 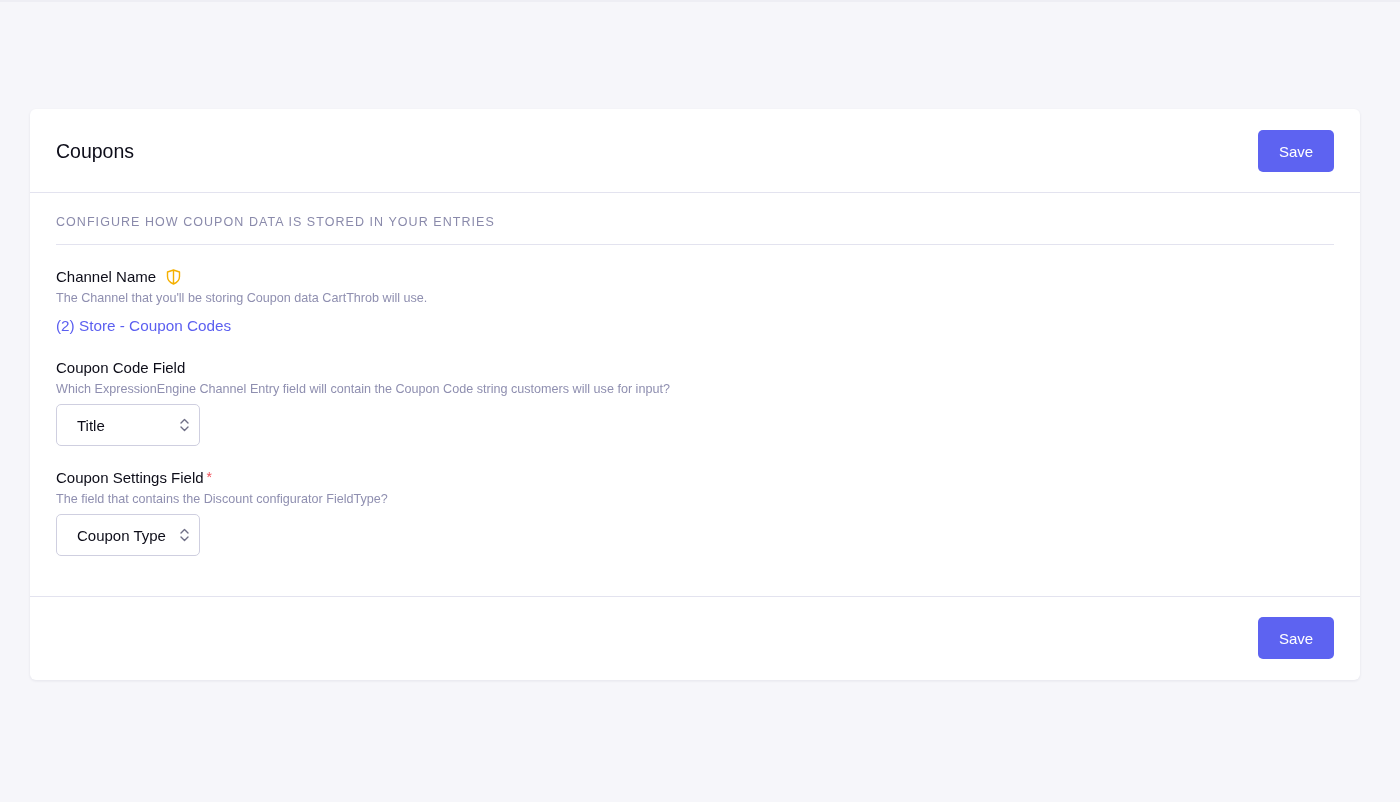 I want to click on required-mark: *, so click(x=209, y=477).